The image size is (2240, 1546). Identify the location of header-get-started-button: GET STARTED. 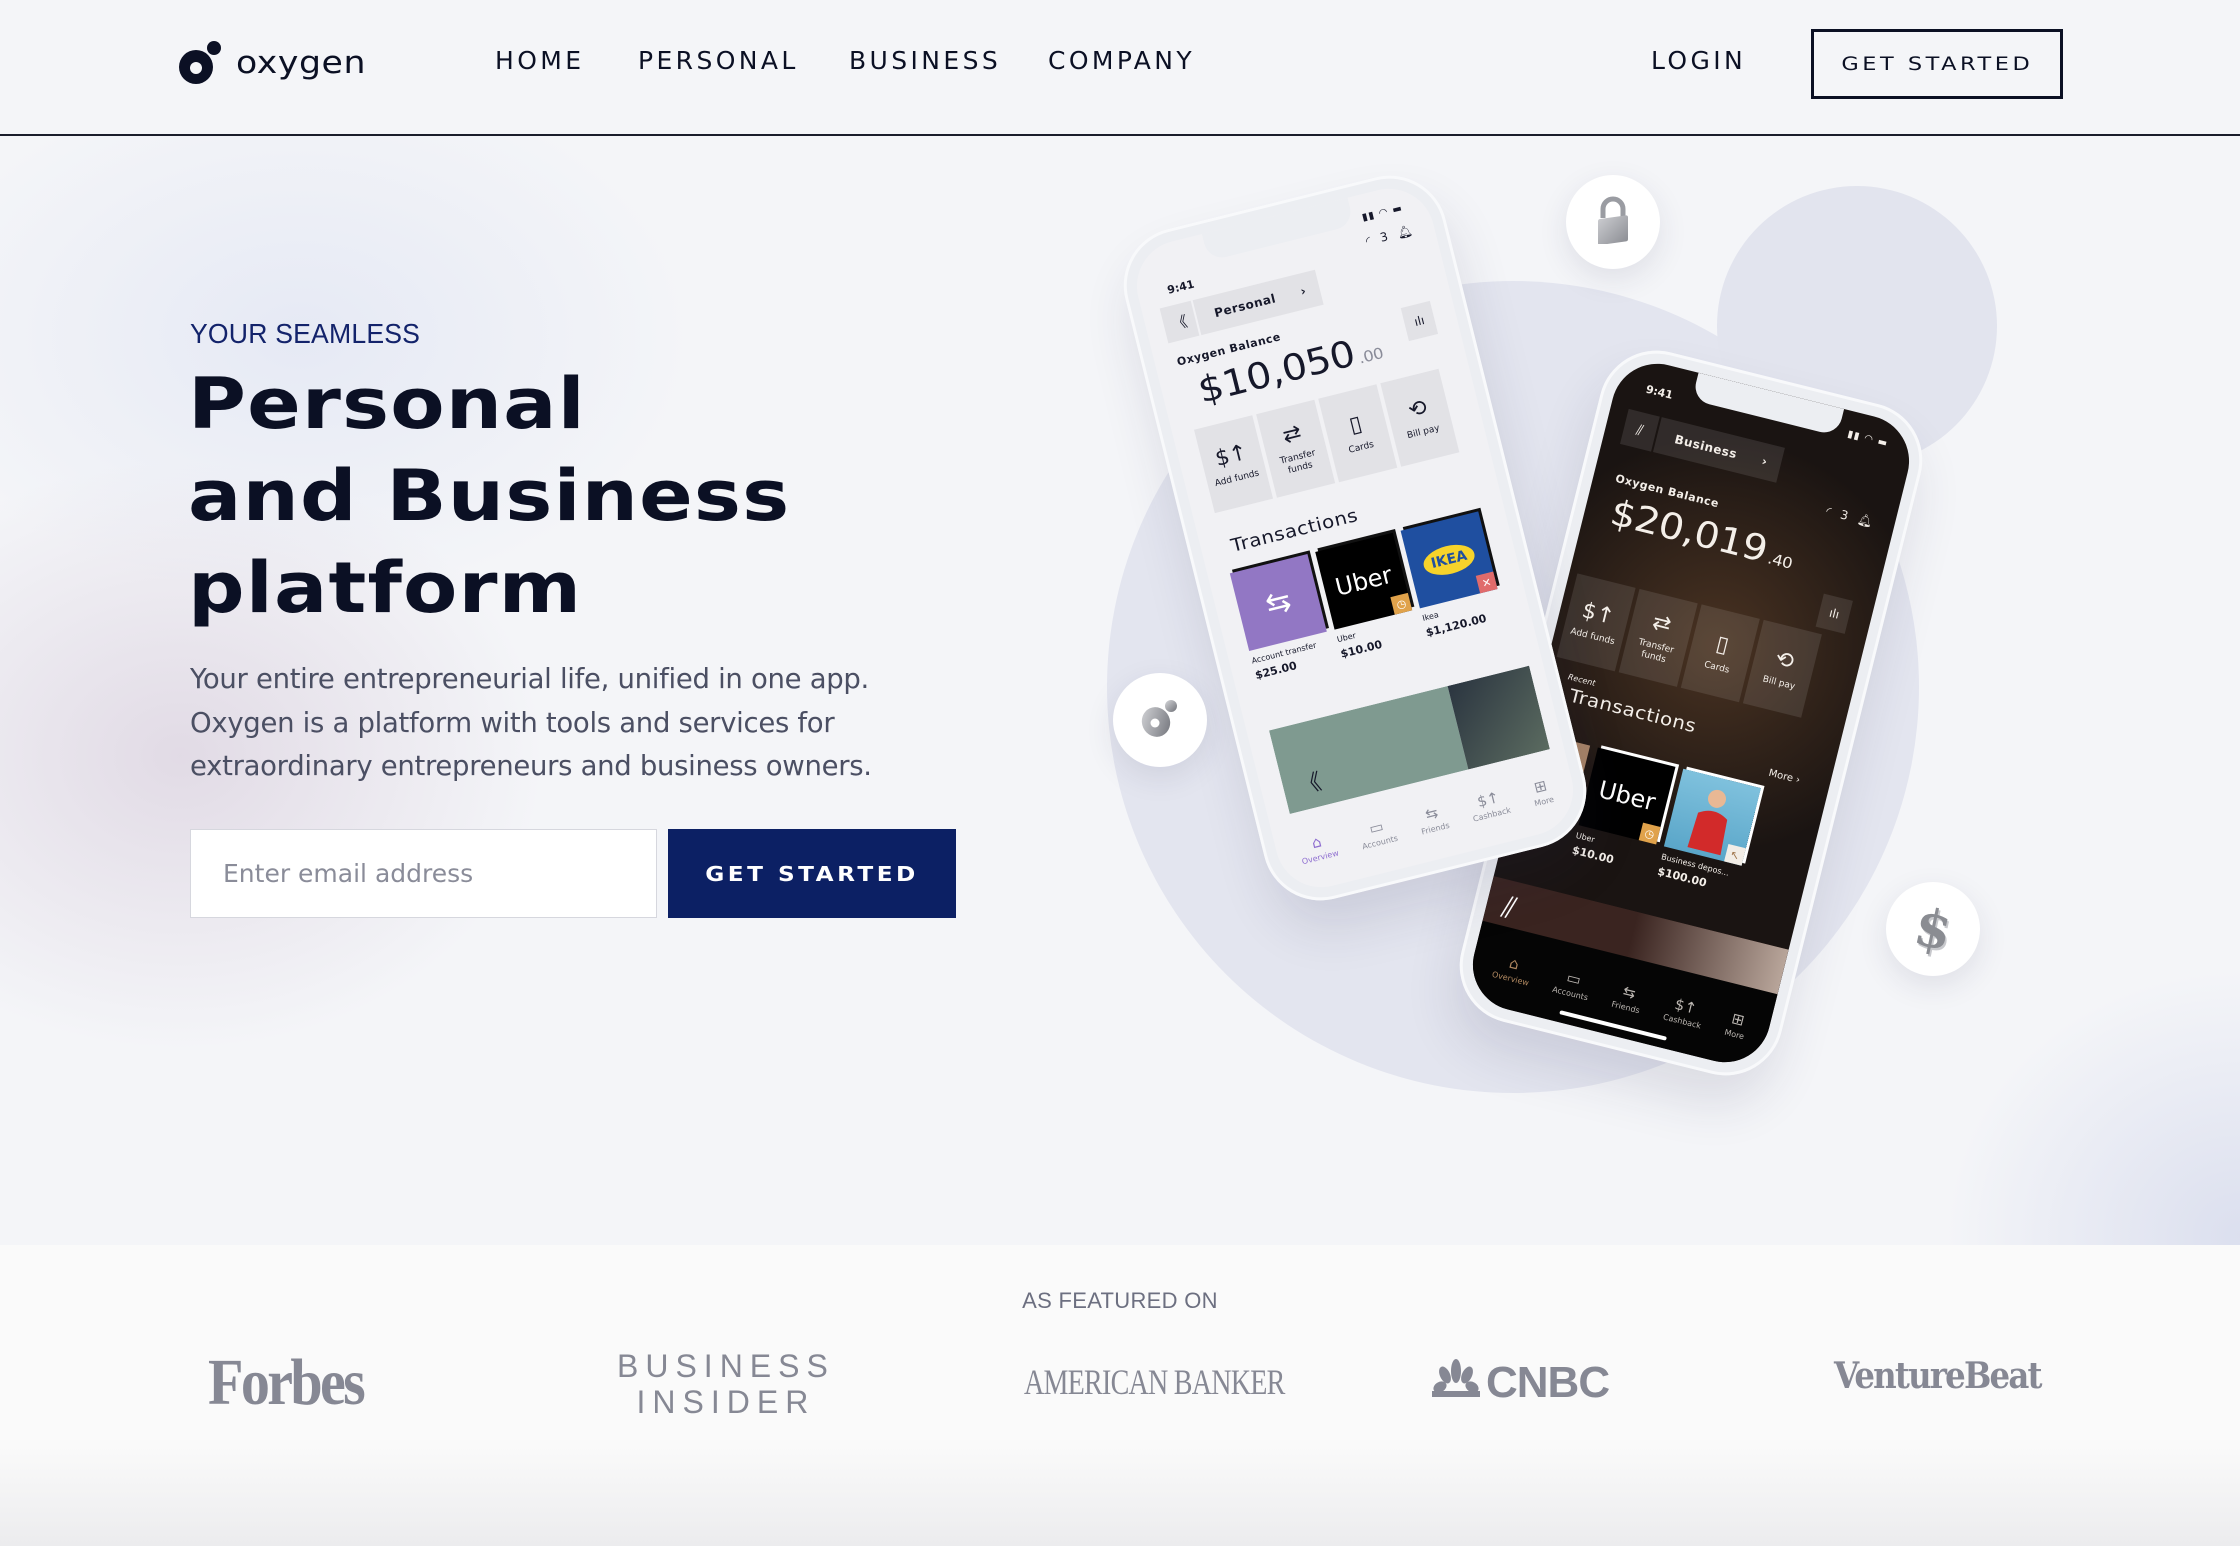
(1937, 64).